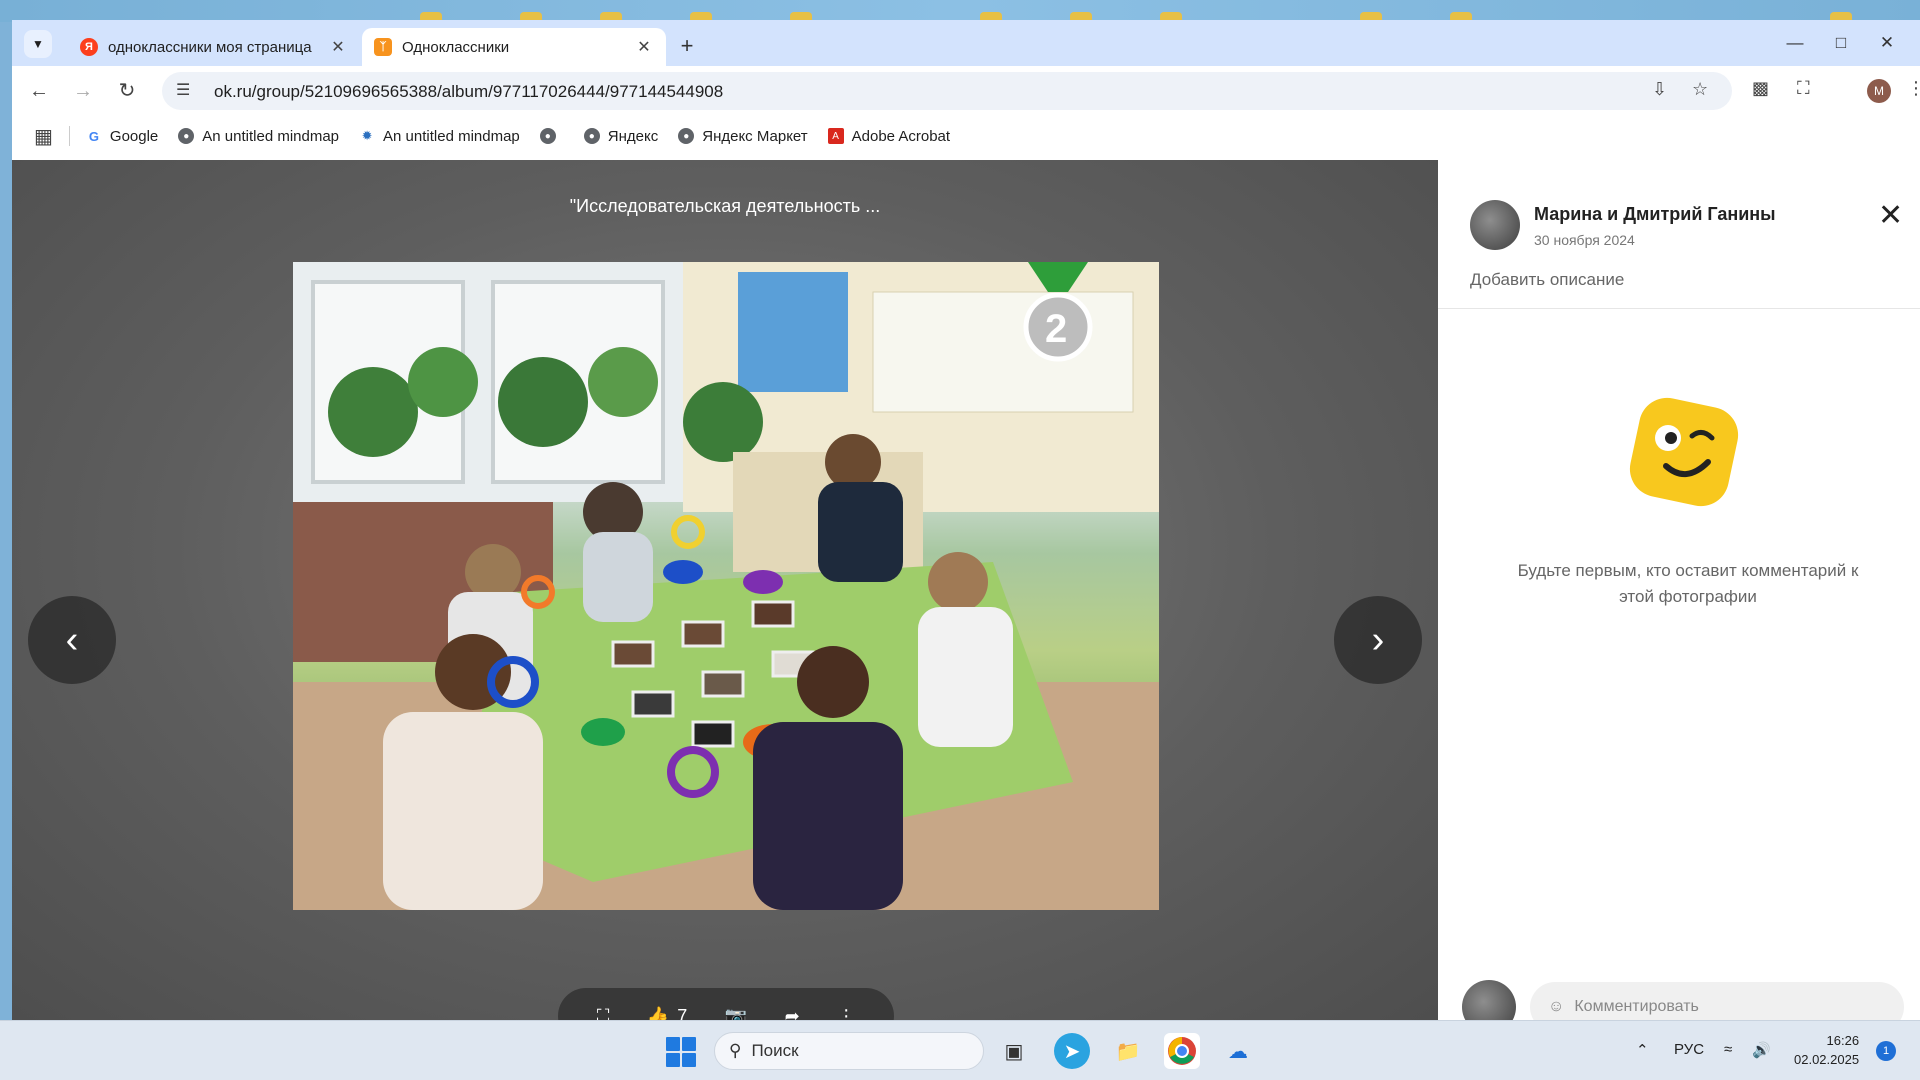 The height and width of the screenshot is (1080, 1920). Describe the element at coordinates (667, 1013) in the screenshot. I see `like-button: 👍 7` at that location.